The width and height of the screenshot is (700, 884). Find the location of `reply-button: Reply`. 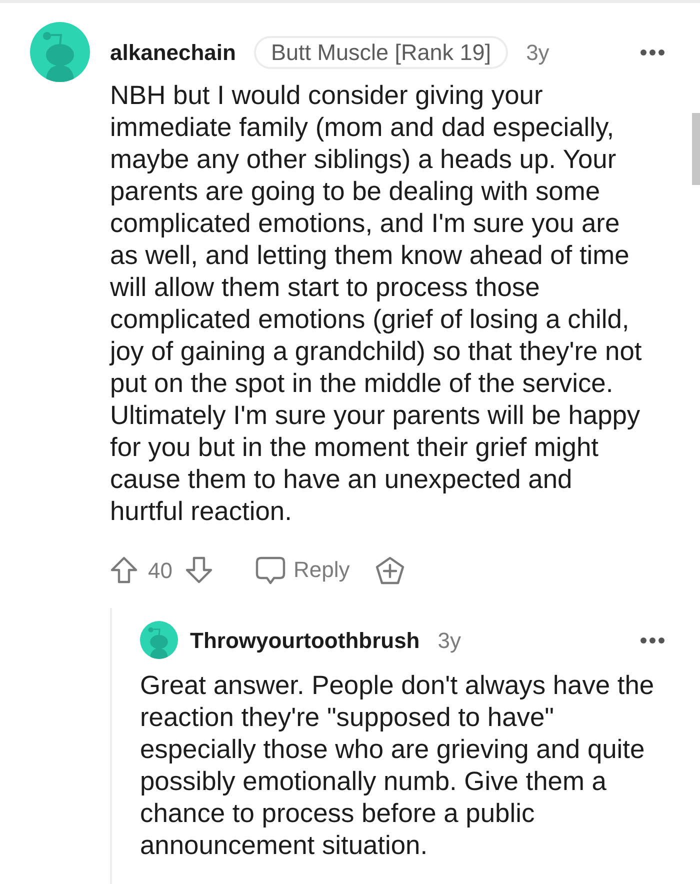

reply-button: Reply is located at coordinates (302, 570).